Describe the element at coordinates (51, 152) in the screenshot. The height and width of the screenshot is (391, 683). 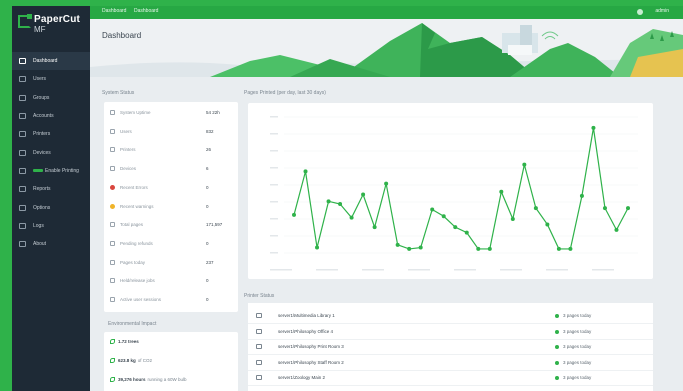
I see `sidebar-item-devices: Devices` at that location.